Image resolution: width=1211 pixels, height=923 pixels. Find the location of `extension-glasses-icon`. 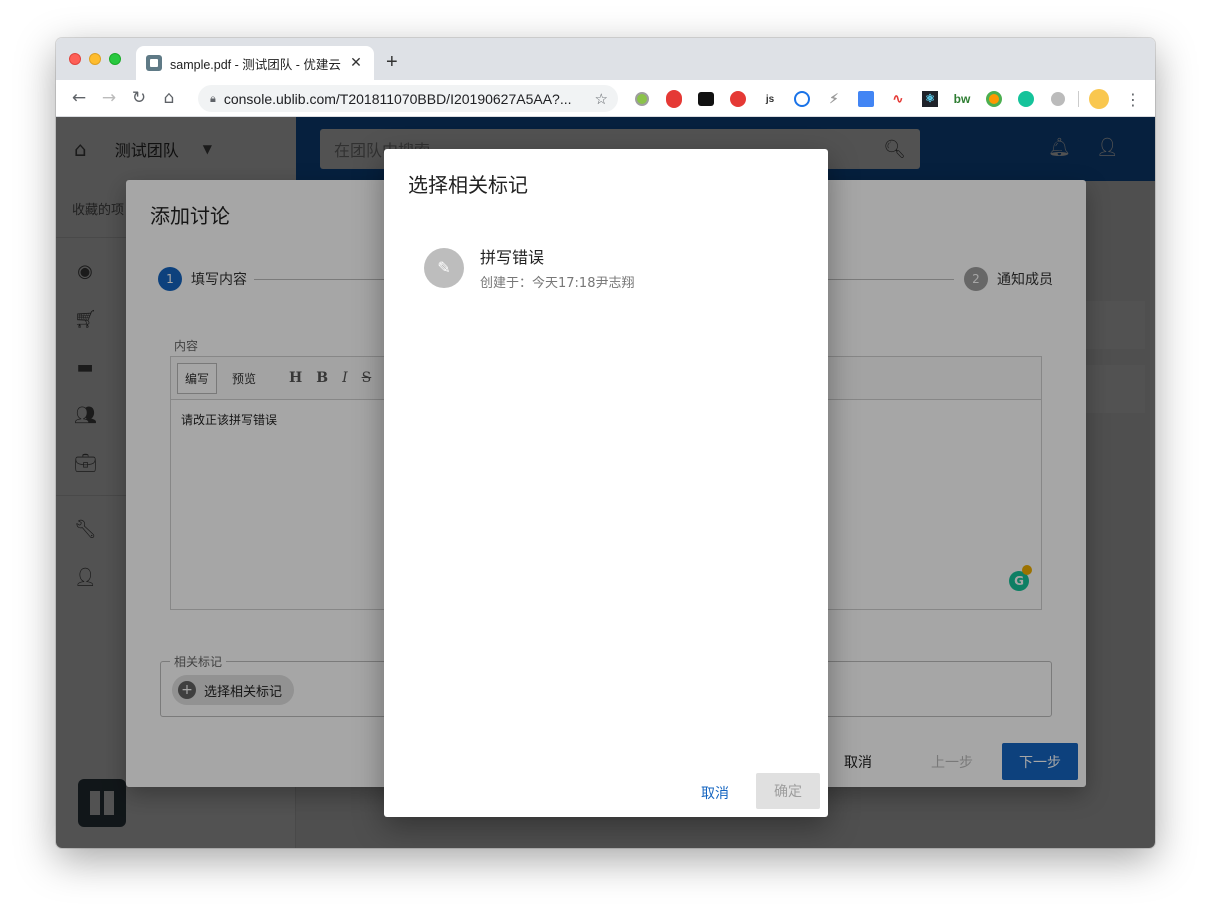

extension-glasses-icon is located at coordinates (706, 99).